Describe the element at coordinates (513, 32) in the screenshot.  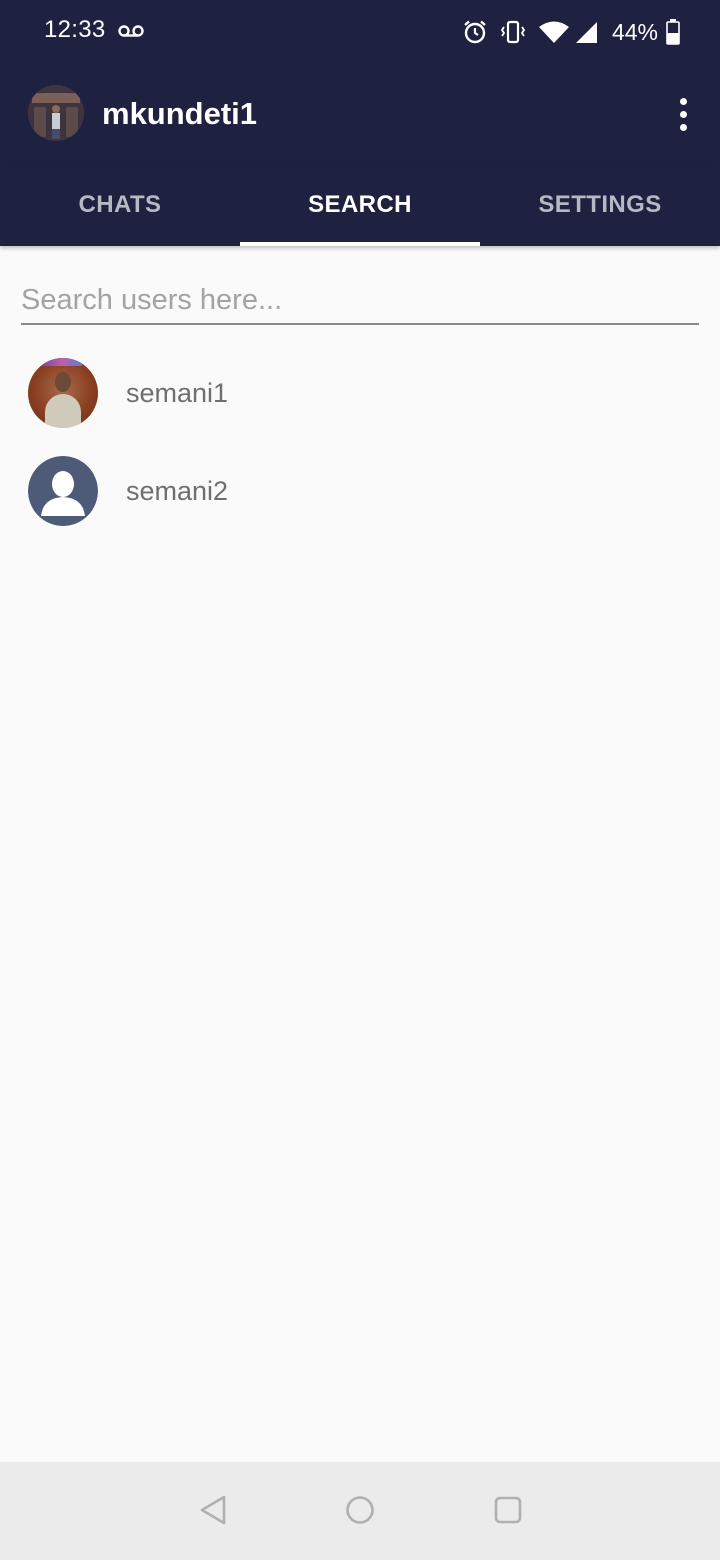
I see `vibrate-icon` at that location.